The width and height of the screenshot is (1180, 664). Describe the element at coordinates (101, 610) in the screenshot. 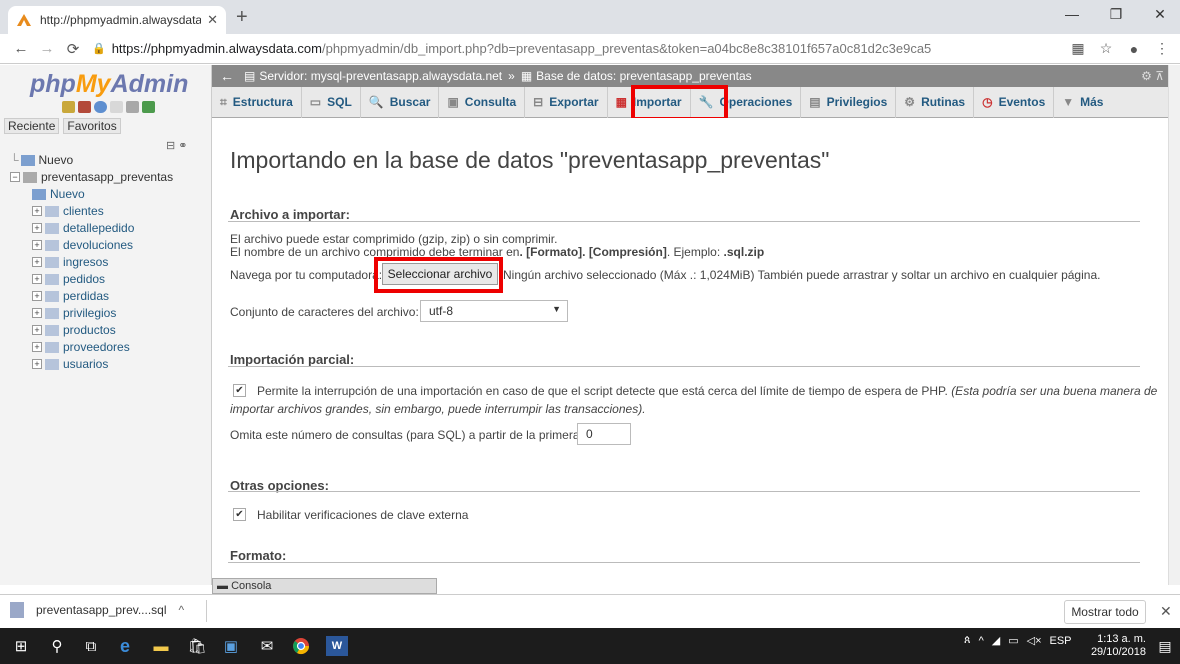

I see `download-filename: preventasapp_prev....sql` at that location.